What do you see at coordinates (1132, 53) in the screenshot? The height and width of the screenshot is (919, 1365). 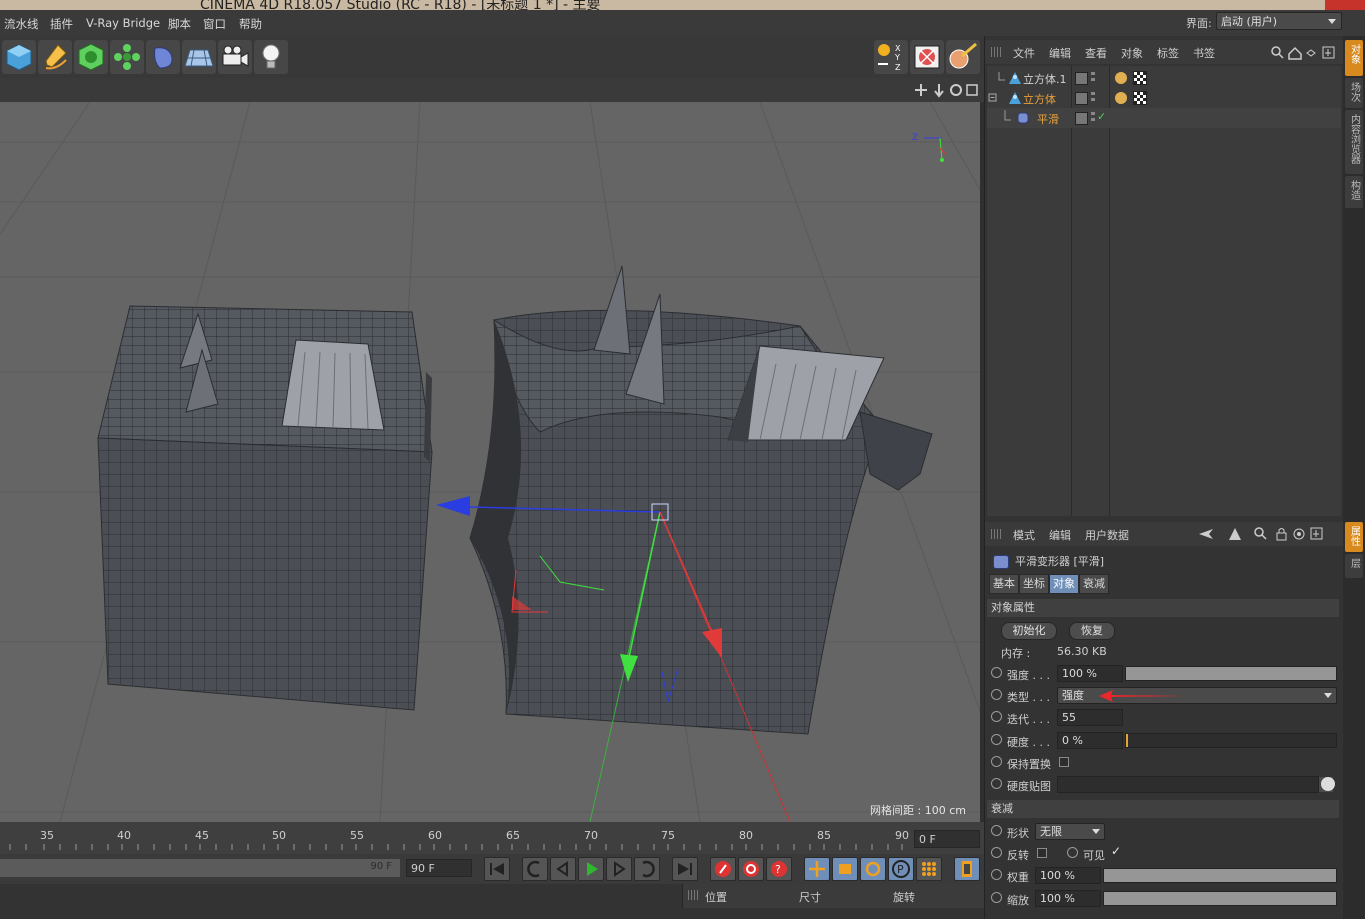 I see `om-menu-objects: 对象` at bounding box center [1132, 53].